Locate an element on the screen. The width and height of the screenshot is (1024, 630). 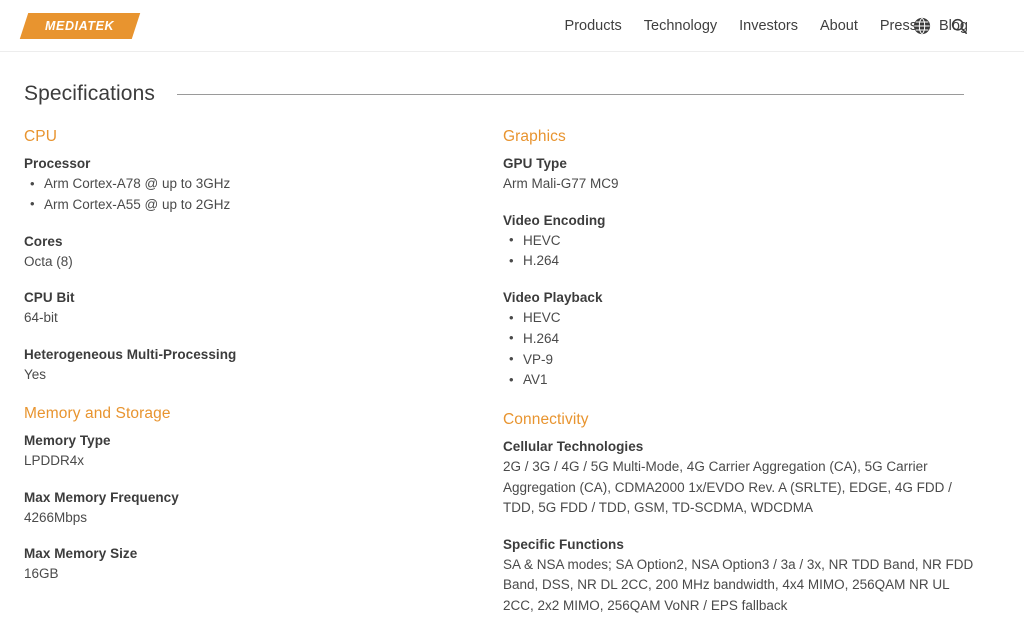
spec-block-video-playback: Video Playback HEVCH.264VP-9AV1 is located at coordinates (743, 340).